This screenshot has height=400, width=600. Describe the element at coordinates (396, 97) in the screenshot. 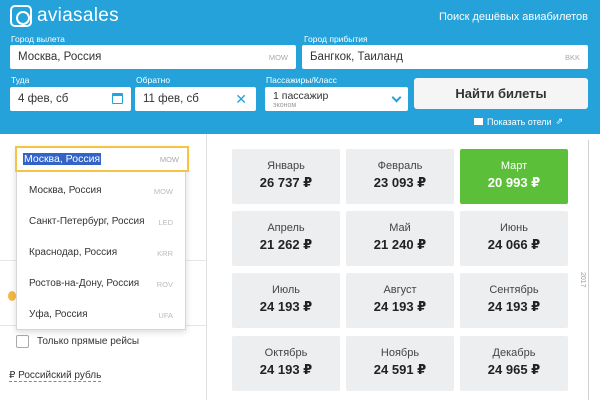

I see `chevron-down-icon` at that location.